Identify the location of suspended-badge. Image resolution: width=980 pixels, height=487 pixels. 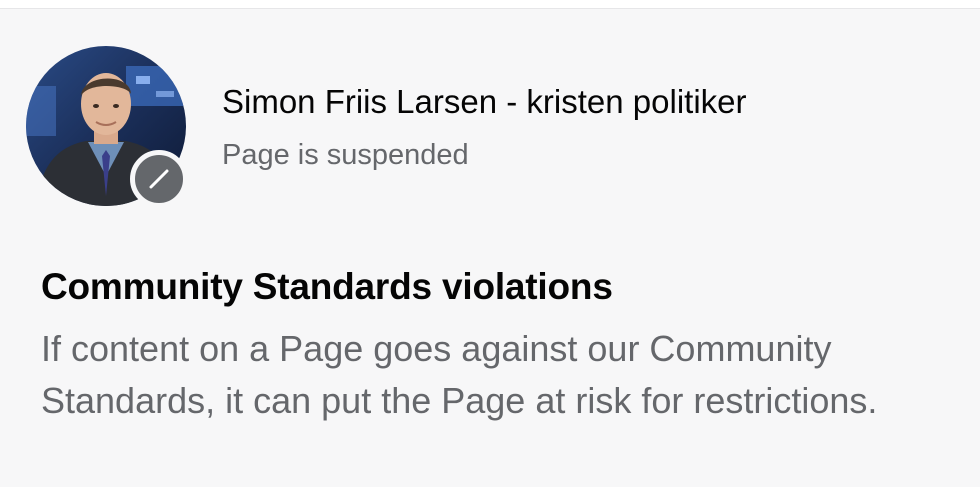
(159, 179).